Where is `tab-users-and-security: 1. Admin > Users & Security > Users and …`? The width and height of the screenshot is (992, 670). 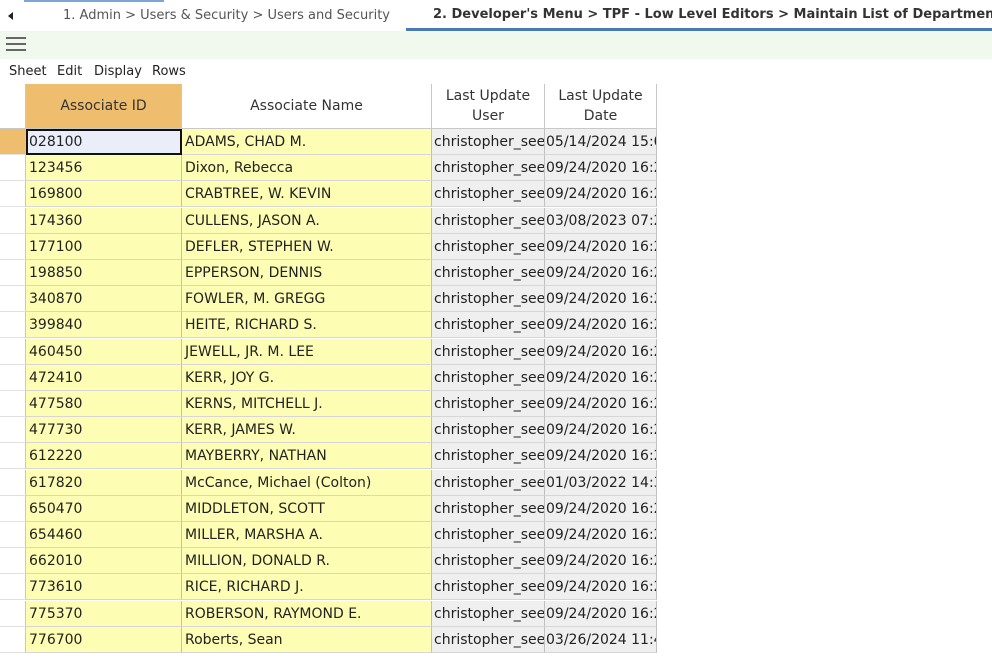 tab-users-and-security: 1. Admin > Users & Security > Users and … is located at coordinates (215, 15).